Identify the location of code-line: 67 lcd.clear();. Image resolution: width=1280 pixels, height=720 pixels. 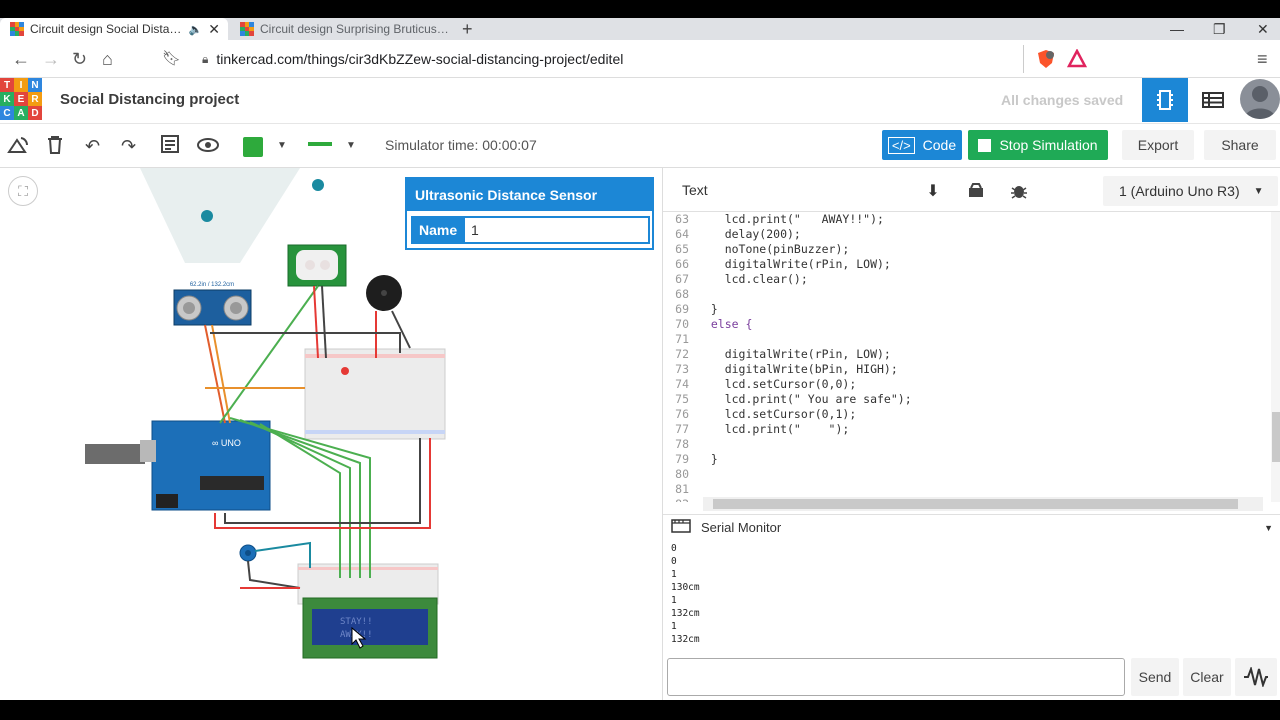
(741, 279).